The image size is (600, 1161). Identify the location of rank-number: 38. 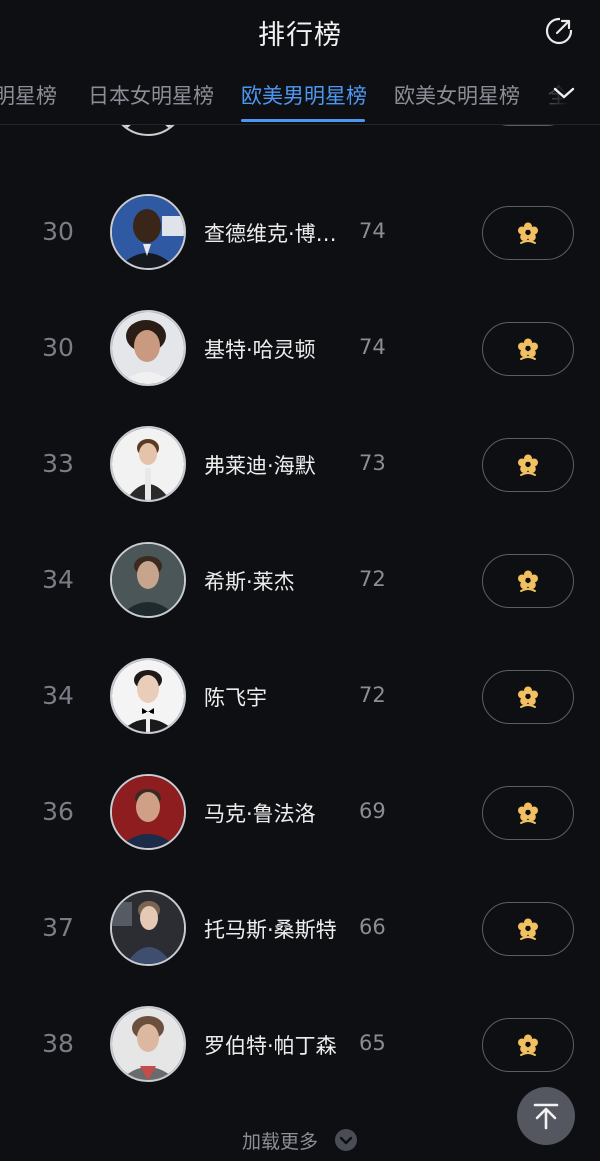
(58, 1043).